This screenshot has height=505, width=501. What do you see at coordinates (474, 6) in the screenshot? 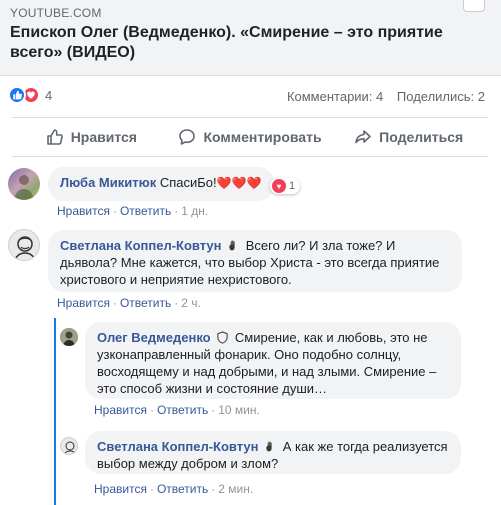
I see `preview-menu-corner` at bounding box center [474, 6].